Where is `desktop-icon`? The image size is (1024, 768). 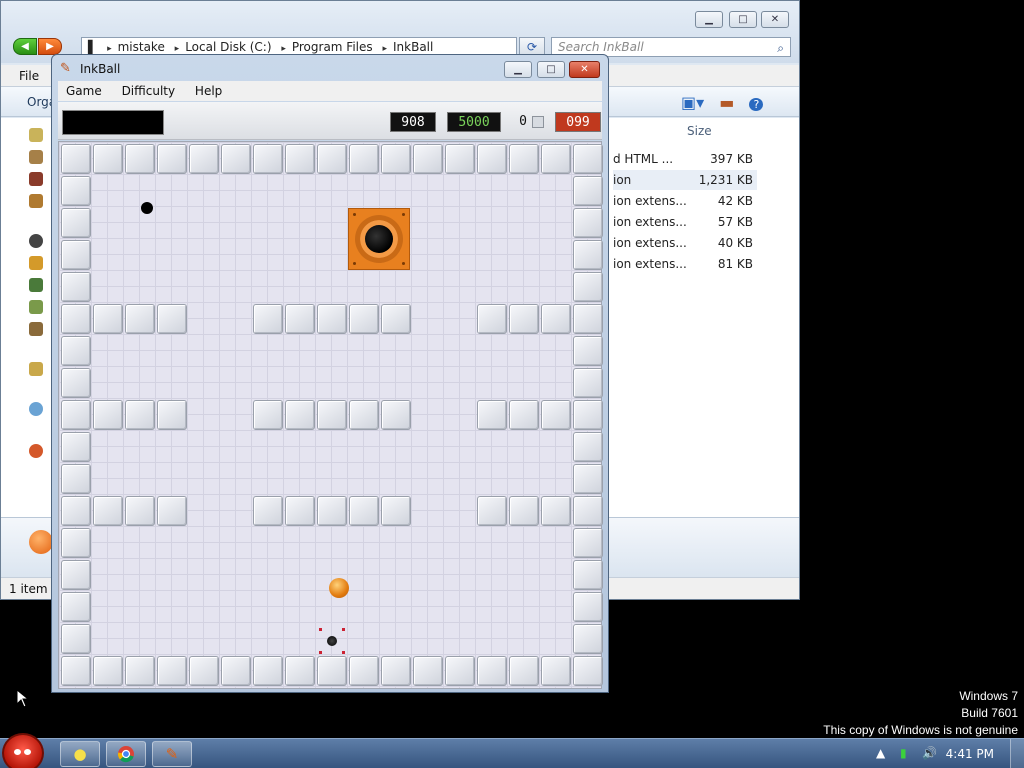 desktop-icon is located at coordinates (36, 157).